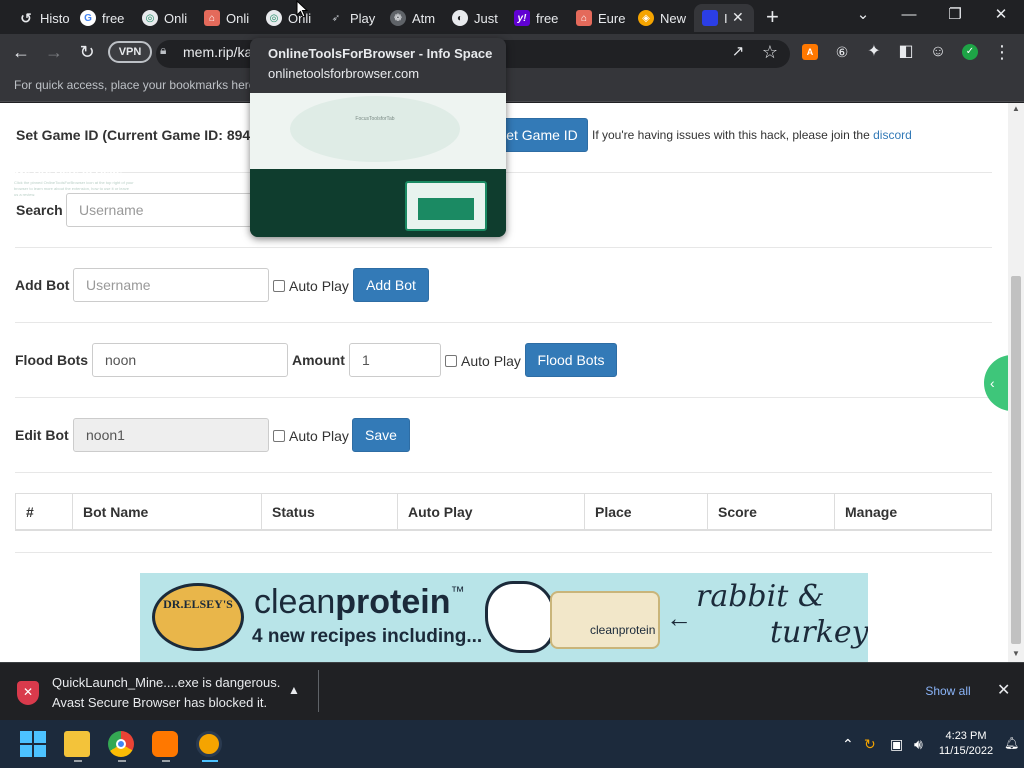 This screenshot has width=1024, height=768. Describe the element at coordinates (918, 744) in the screenshot. I see `tray-volume-icon: 🔊︎` at that location.